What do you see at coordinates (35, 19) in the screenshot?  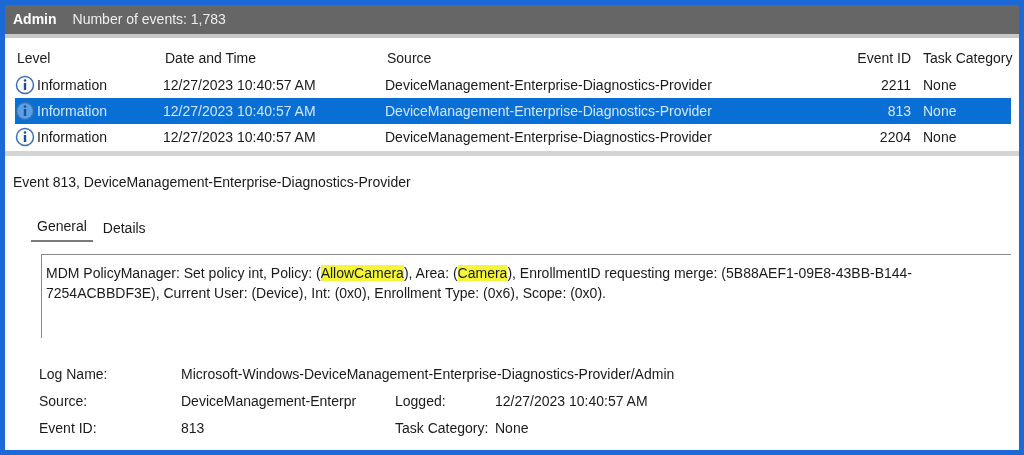 I see `log-name: Admin` at bounding box center [35, 19].